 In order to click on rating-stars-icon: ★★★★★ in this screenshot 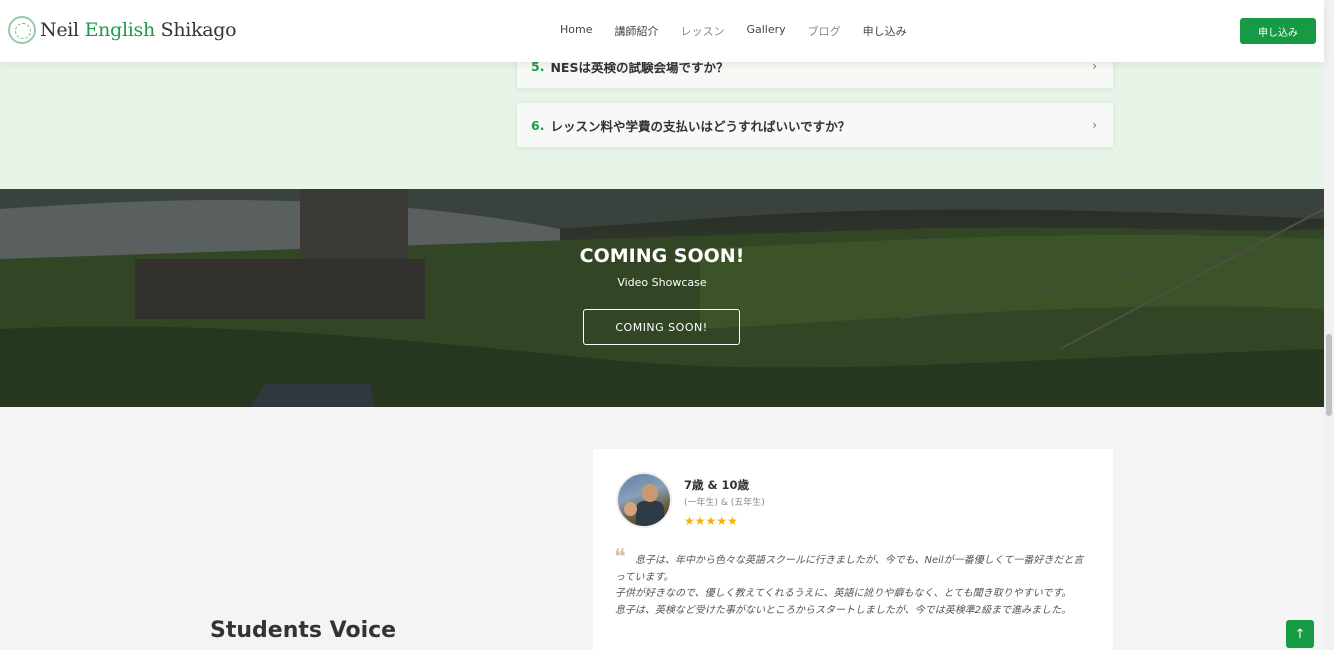, I will do `click(711, 521)`.